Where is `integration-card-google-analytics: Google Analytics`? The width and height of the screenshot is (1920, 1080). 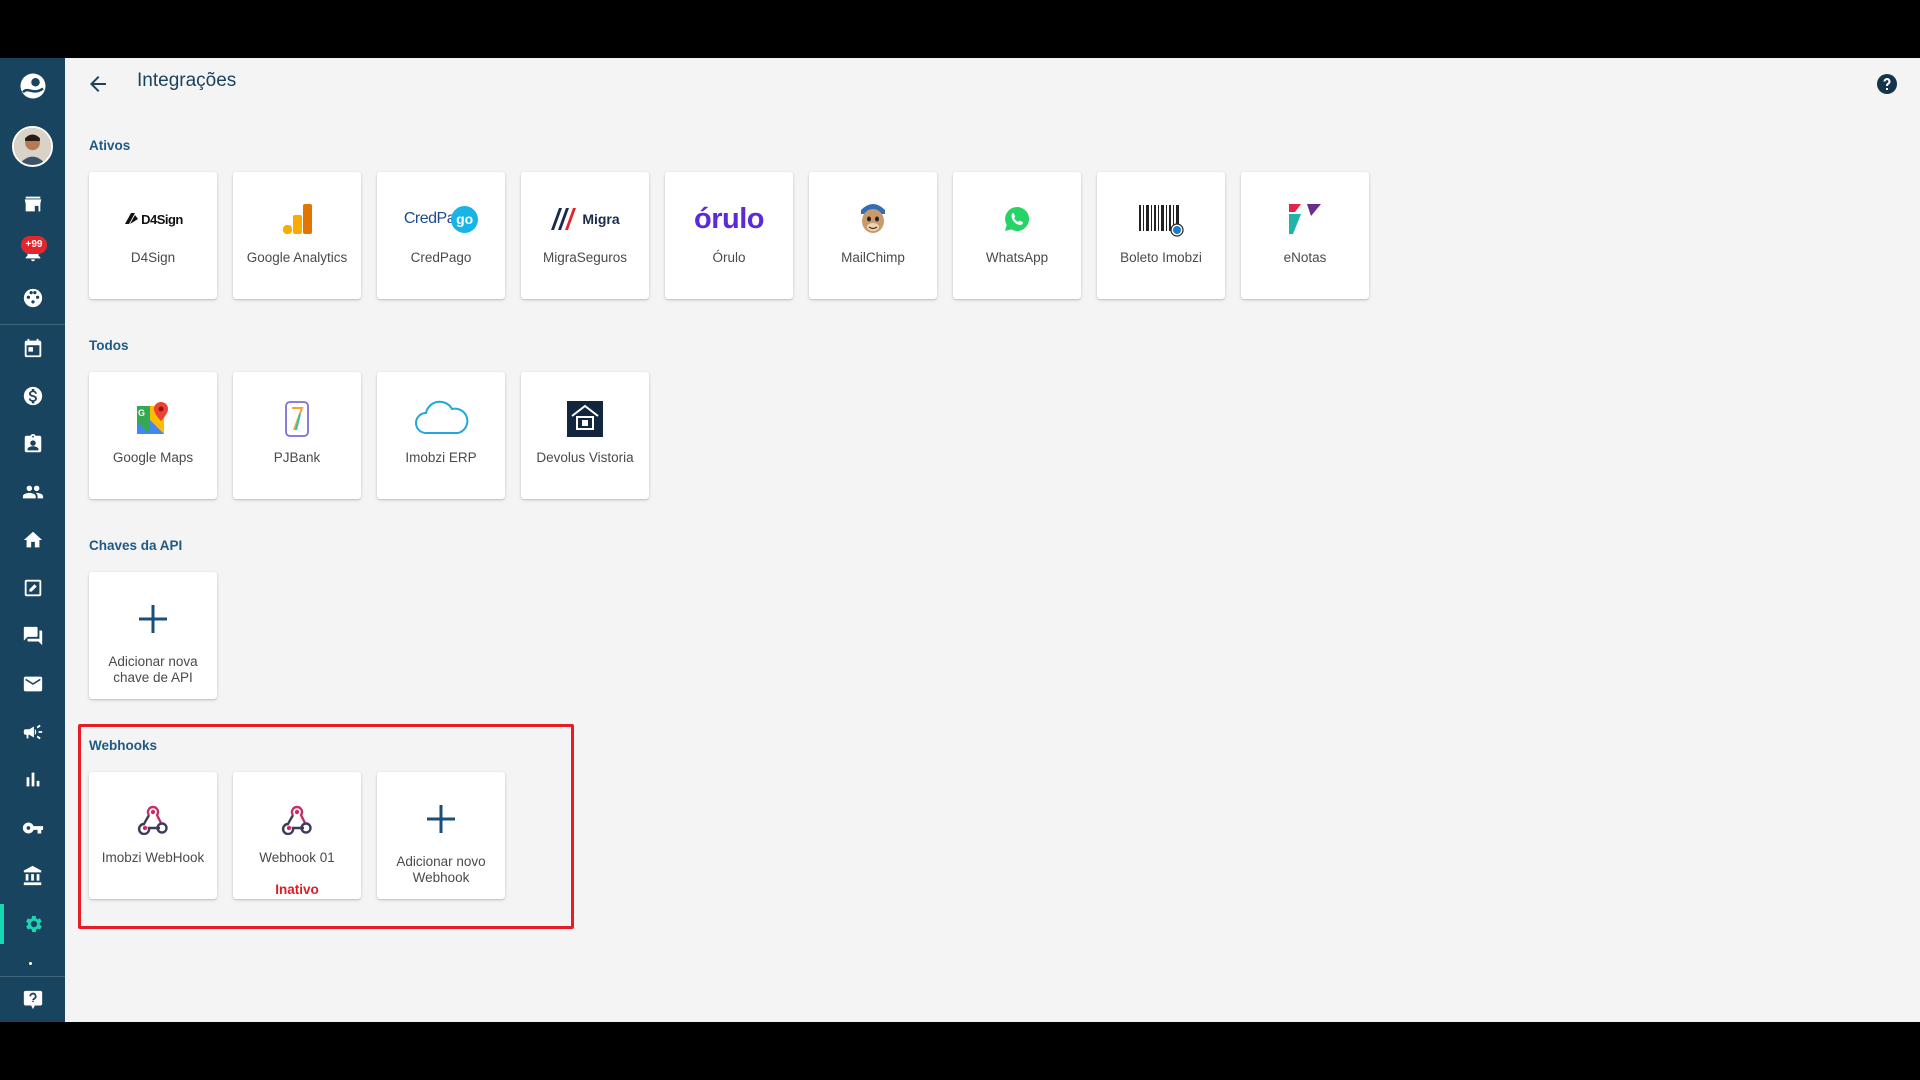
integration-card-google-analytics: Google Analytics is located at coordinates (297, 235).